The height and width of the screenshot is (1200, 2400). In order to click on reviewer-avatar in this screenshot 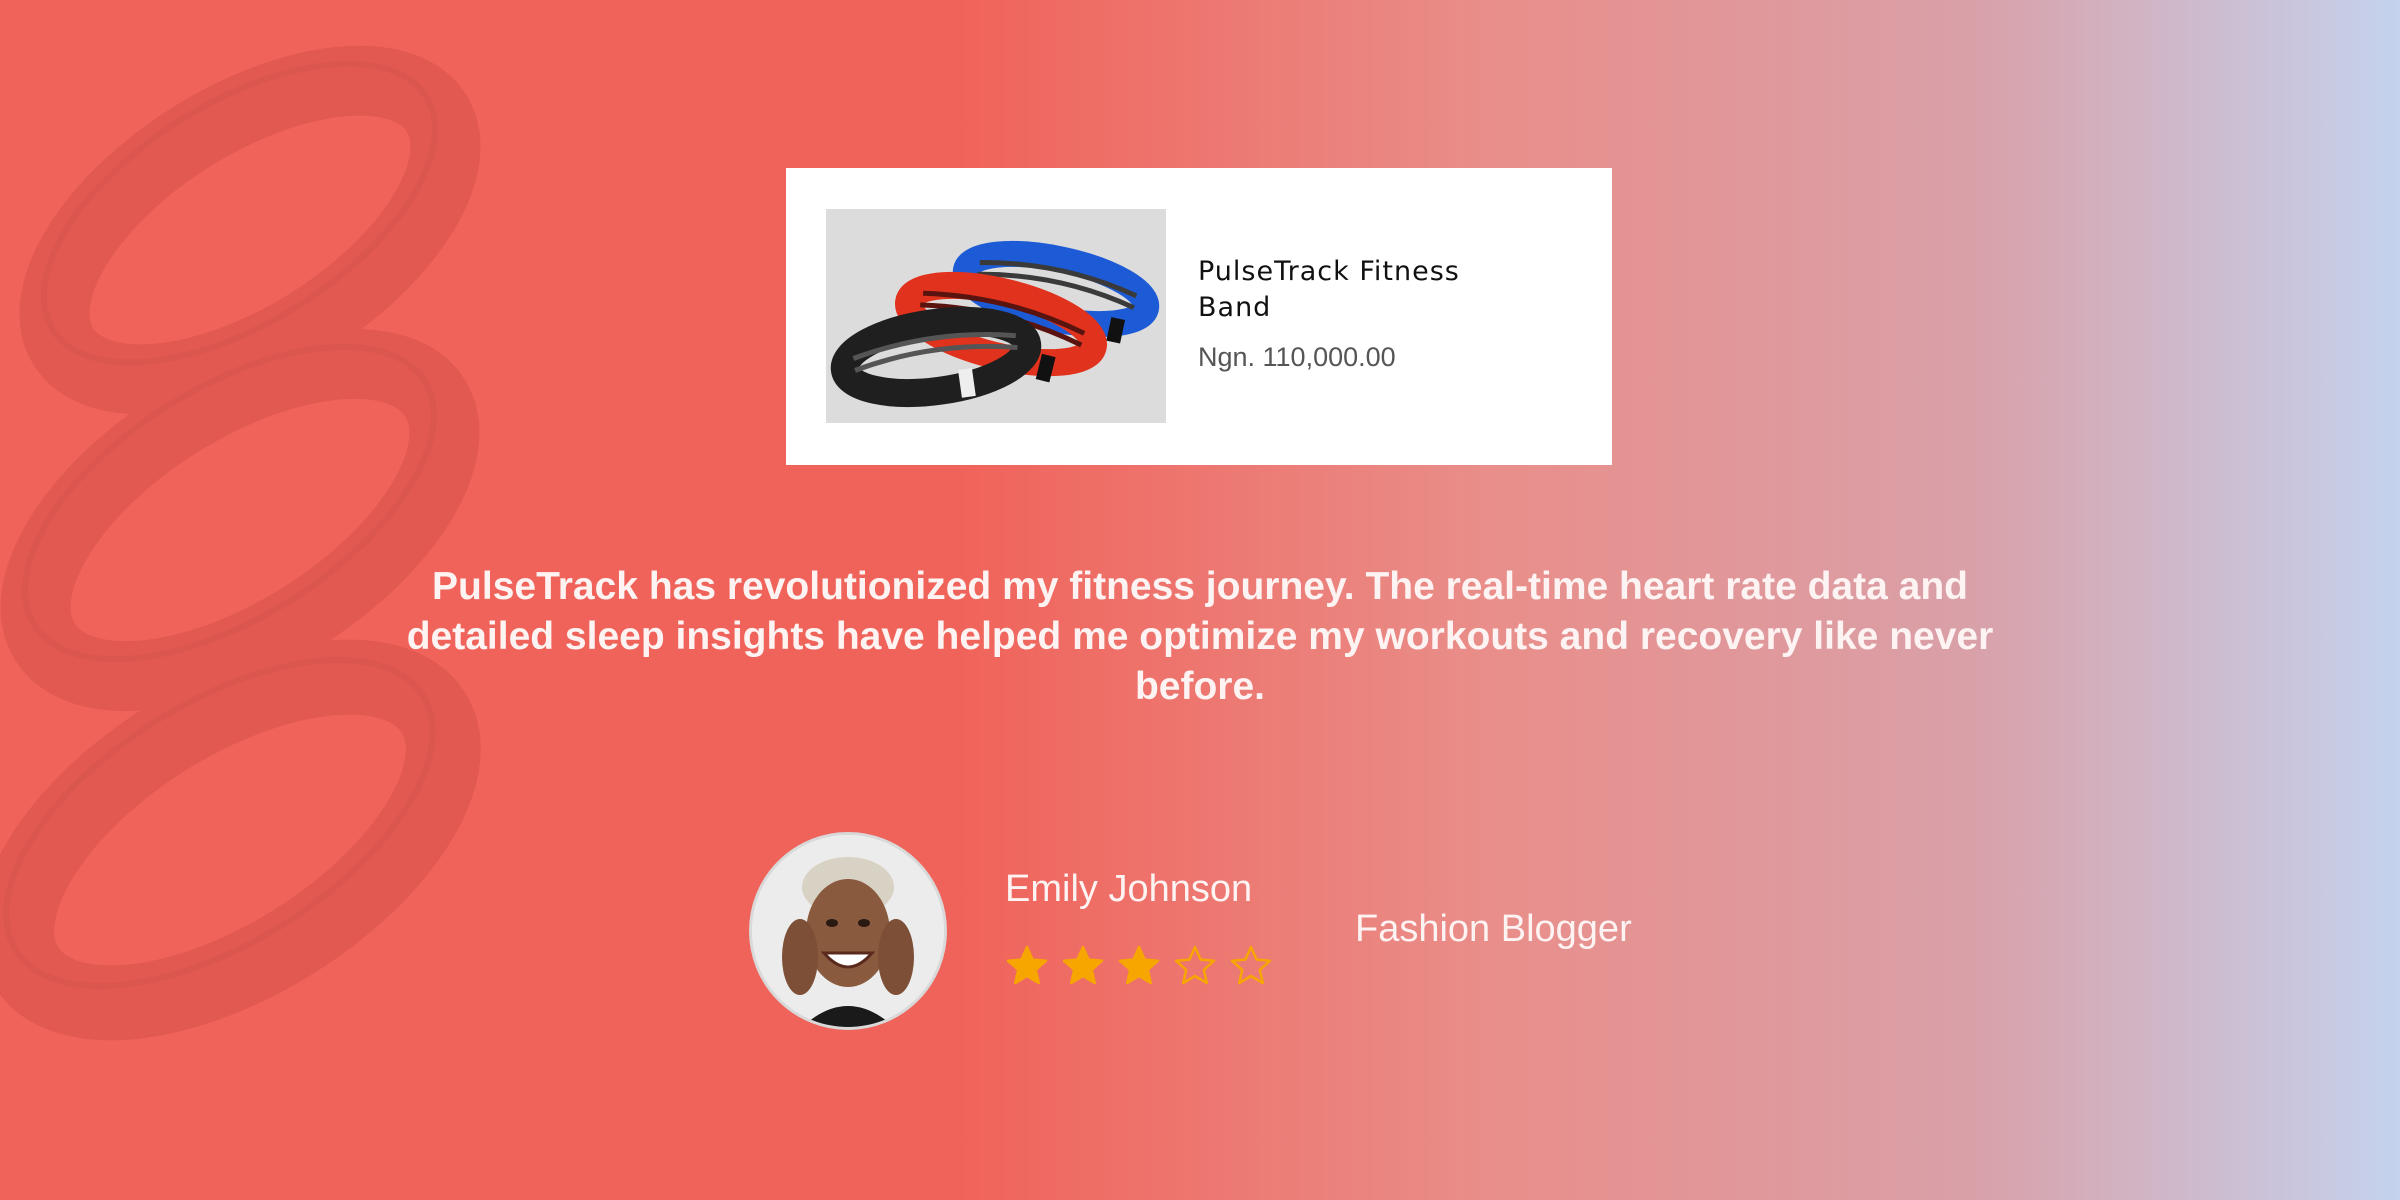, I will do `click(848, 931)`.